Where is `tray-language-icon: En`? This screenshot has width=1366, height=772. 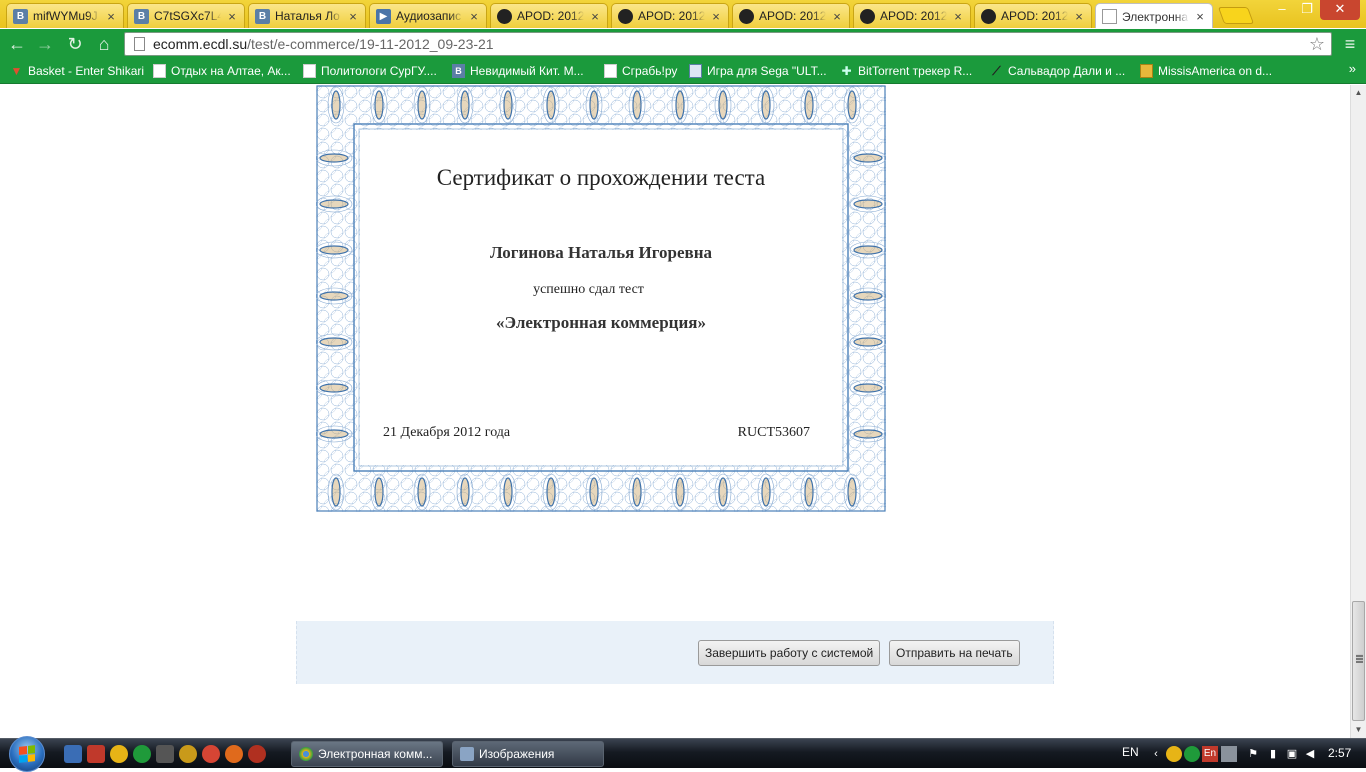
tray-language-icon: En is located at coordinates (1210, 754).